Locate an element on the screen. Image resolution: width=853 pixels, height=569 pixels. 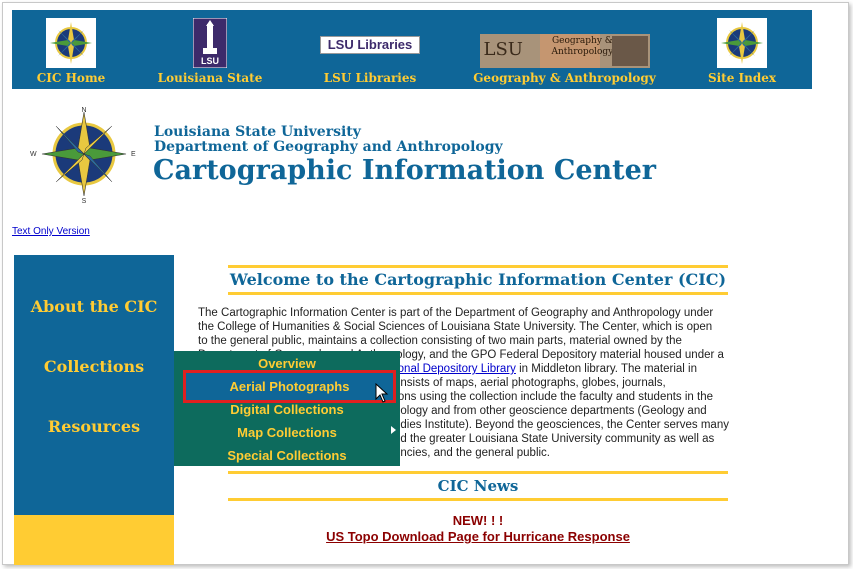
lsu-libraries-logo: LSU Libraries is located at coordinates (370, 45).